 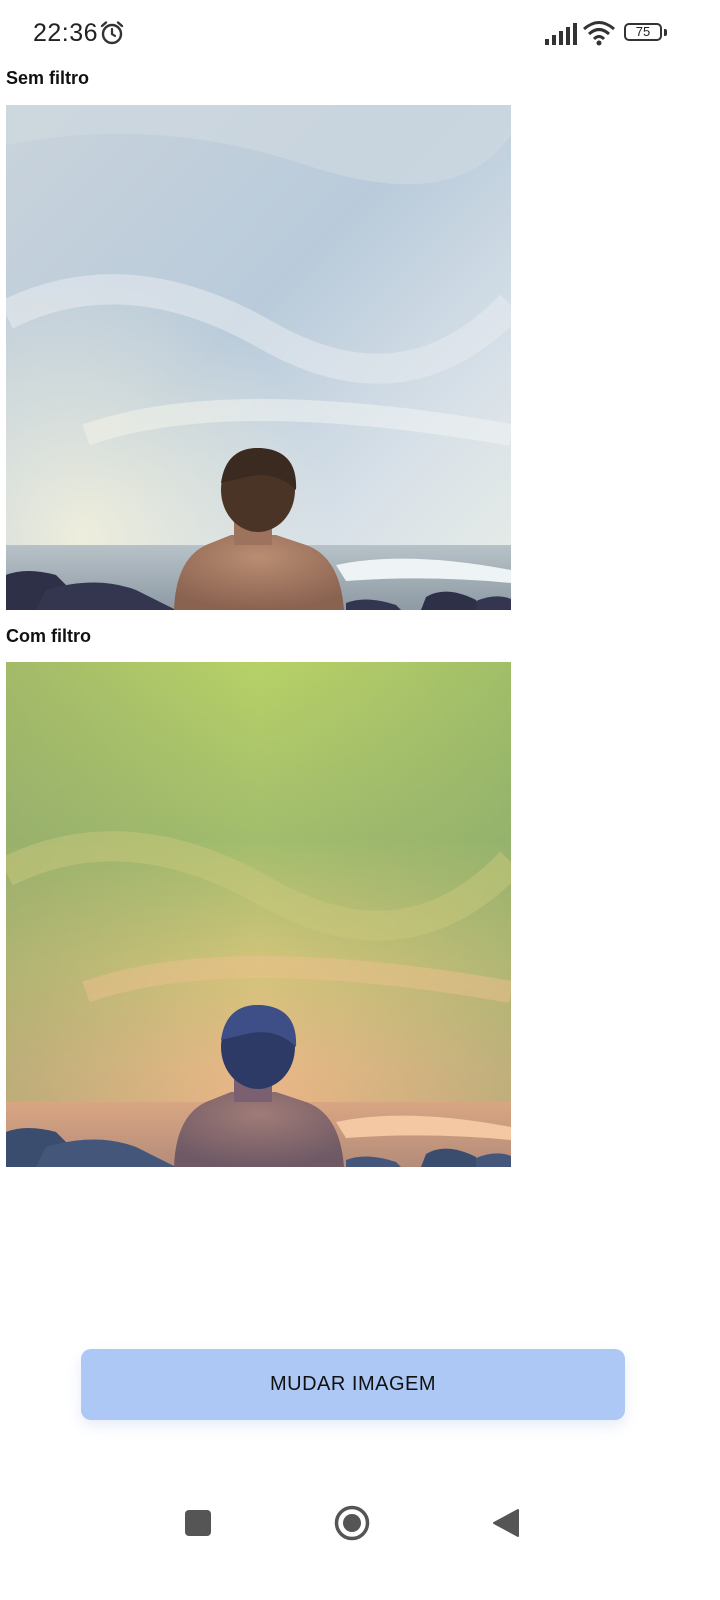 What do you see at coordinates (643, 32) in the screenshot?
I see `battery-icon: 75` at bounding box center [643, 32].